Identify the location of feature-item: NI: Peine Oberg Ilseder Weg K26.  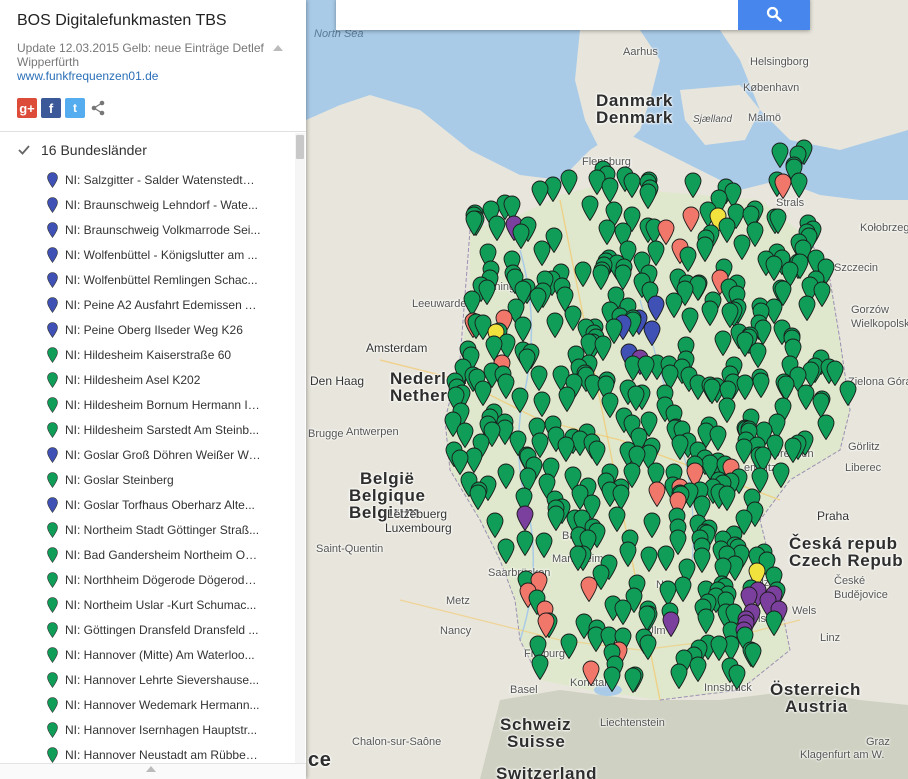
(147, 329).